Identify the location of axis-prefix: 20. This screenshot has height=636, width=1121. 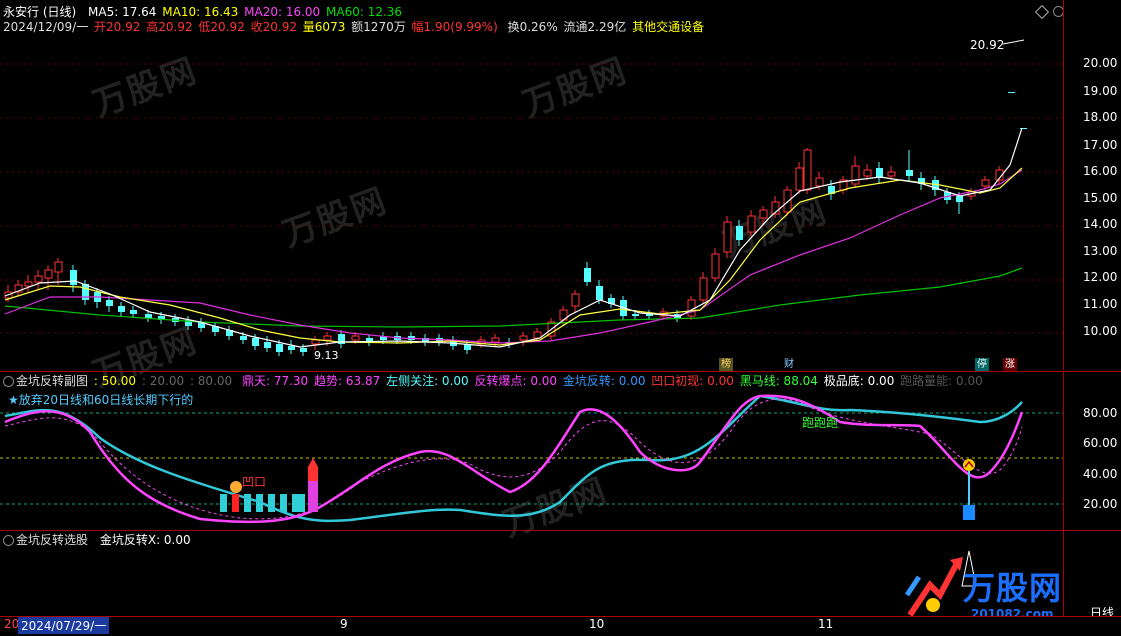
(12, 624).